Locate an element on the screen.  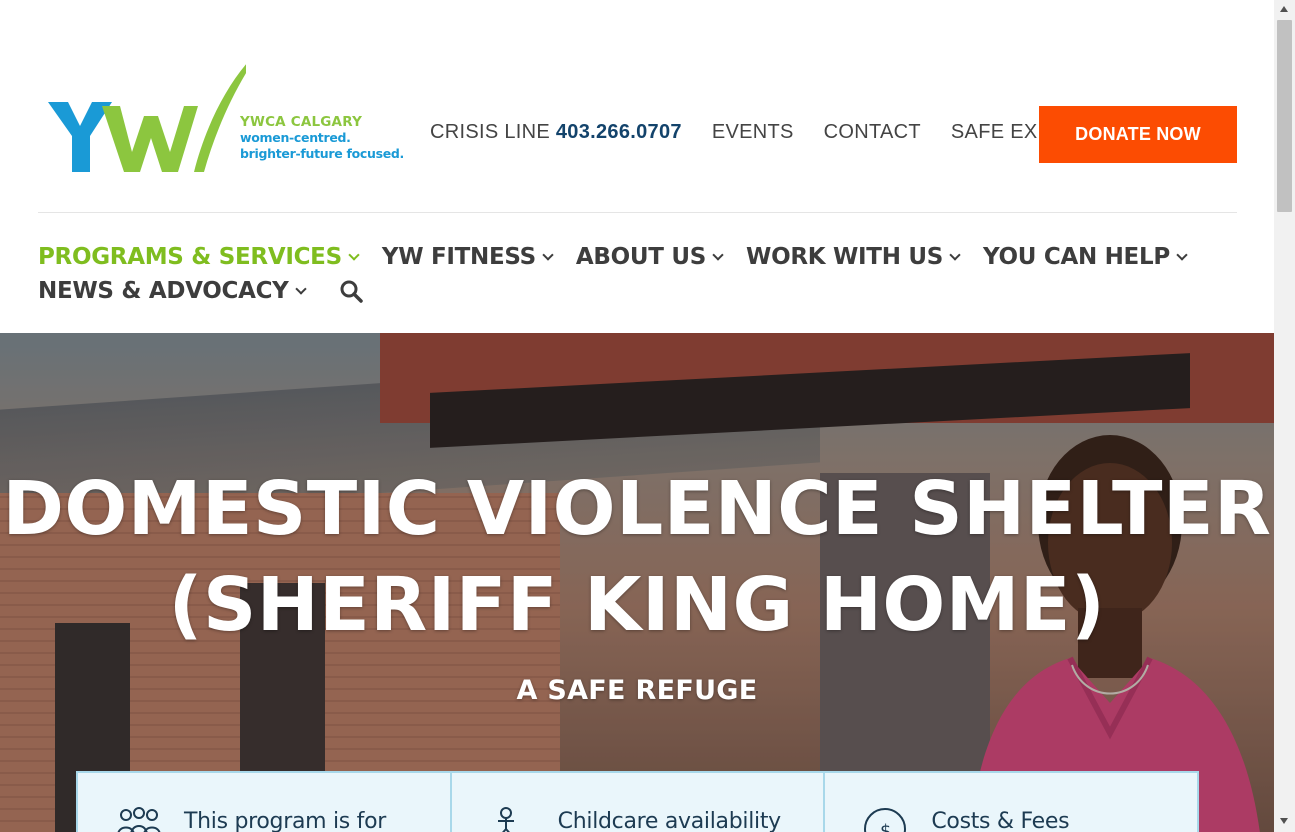
header-divider is located at coordinates (637, 212).